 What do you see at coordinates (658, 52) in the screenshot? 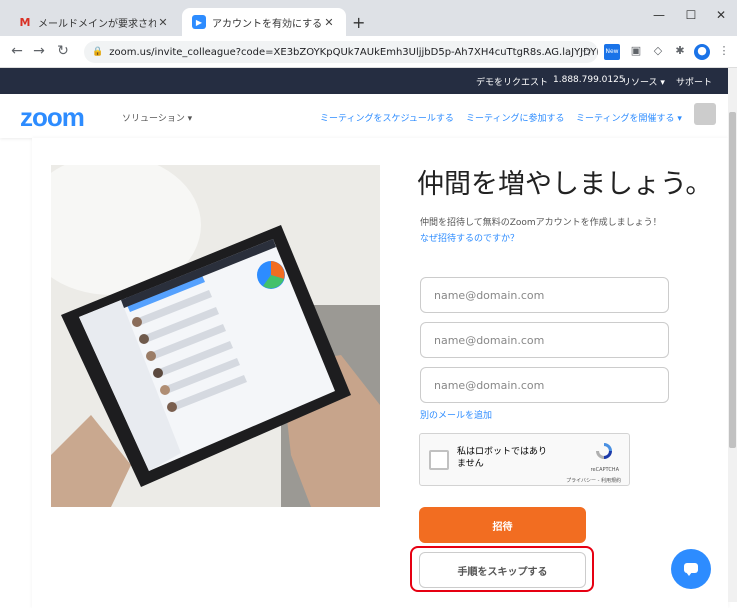
I see `extension-icon: ◇` at bounding box center [658, 52].